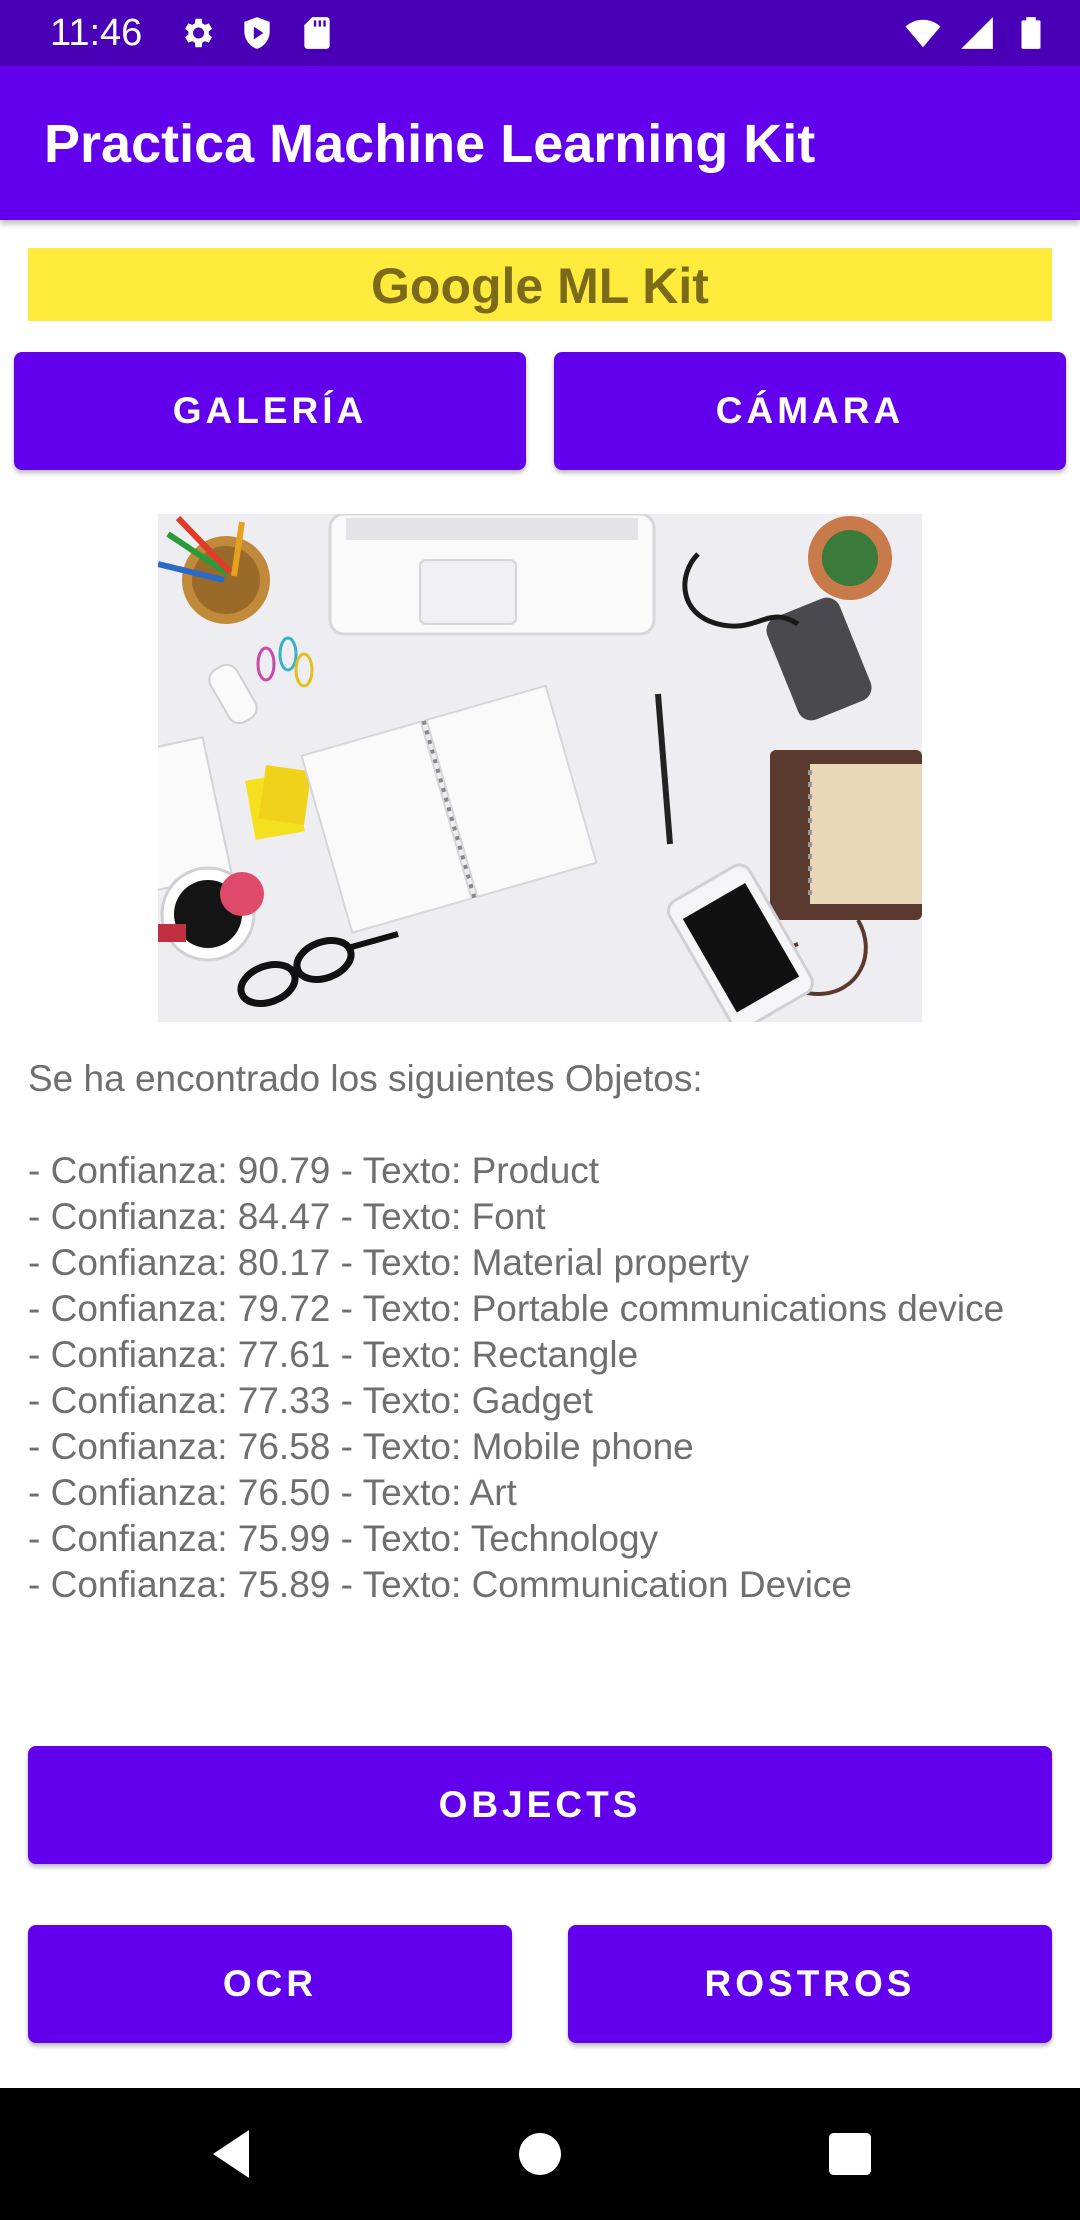  Describe the element at coordinates (540, 1805) in the screenshot. I see `objects-button: OBJECTS` at that location.